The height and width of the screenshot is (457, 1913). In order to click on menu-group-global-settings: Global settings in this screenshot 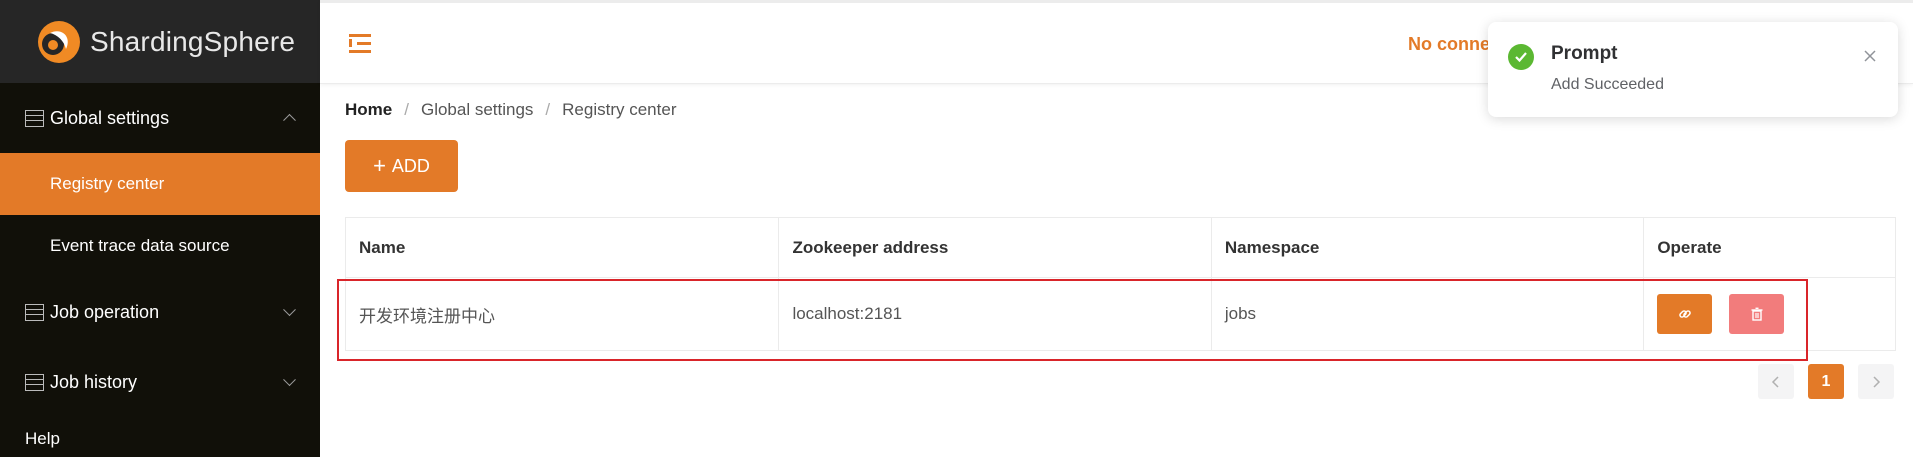, I will do `click(160, 118)`.